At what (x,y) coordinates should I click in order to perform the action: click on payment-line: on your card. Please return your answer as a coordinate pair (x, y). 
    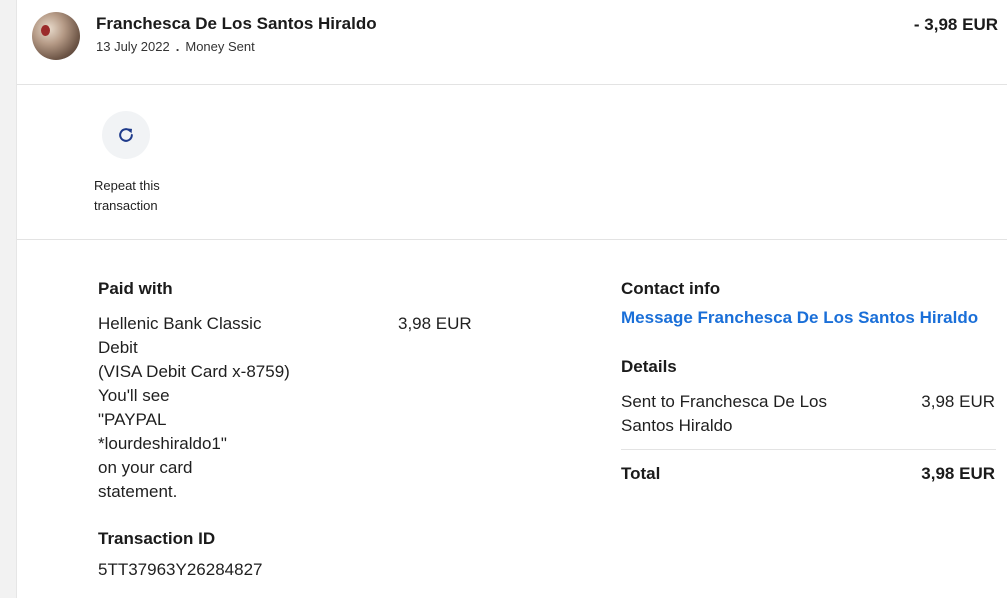
    Looking at the image, I should click on (145, 467).